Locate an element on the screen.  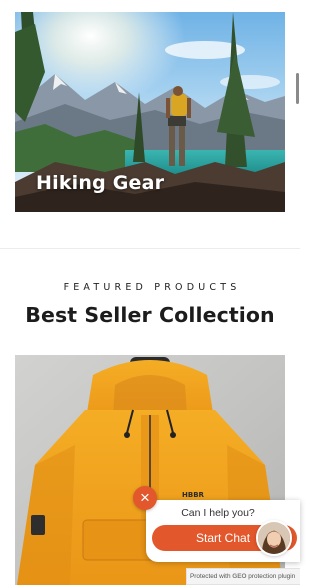
protection-badge: Protected with GEO protection plugin is located at coordinates (243, 576).